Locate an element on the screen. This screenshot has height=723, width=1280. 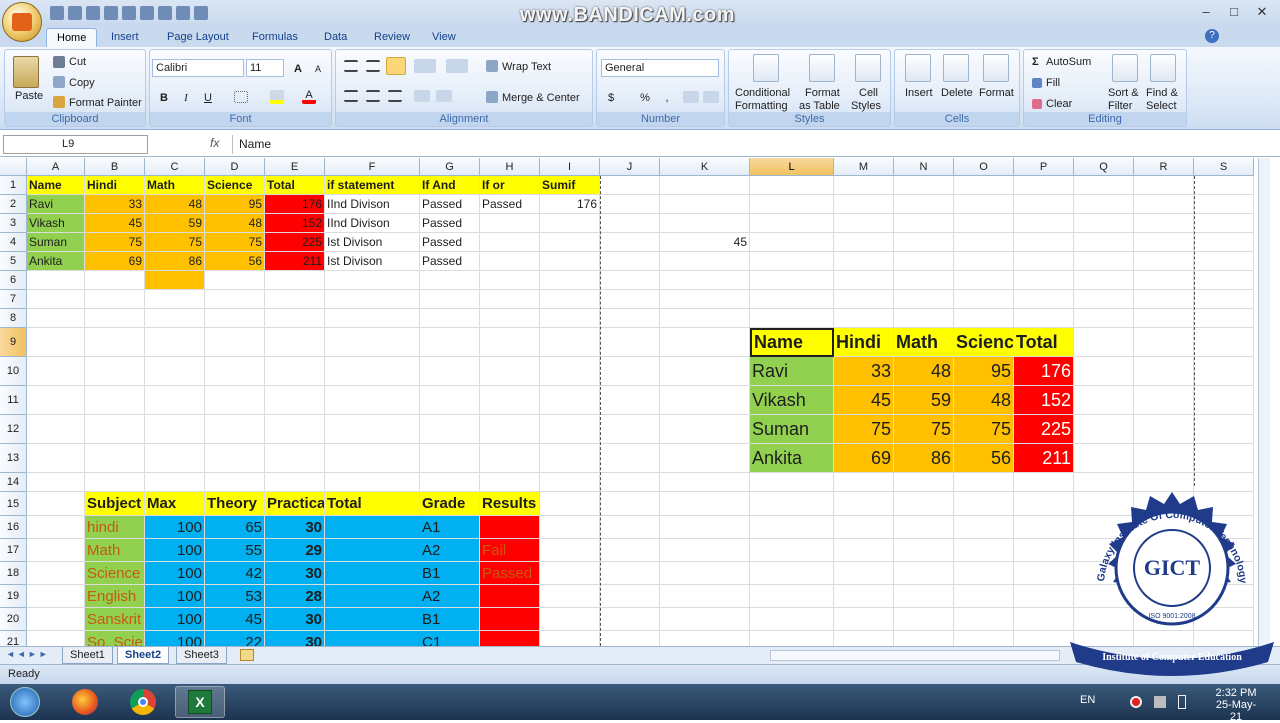
table1-total-cell: 176 is located at coordinates (295, 204).